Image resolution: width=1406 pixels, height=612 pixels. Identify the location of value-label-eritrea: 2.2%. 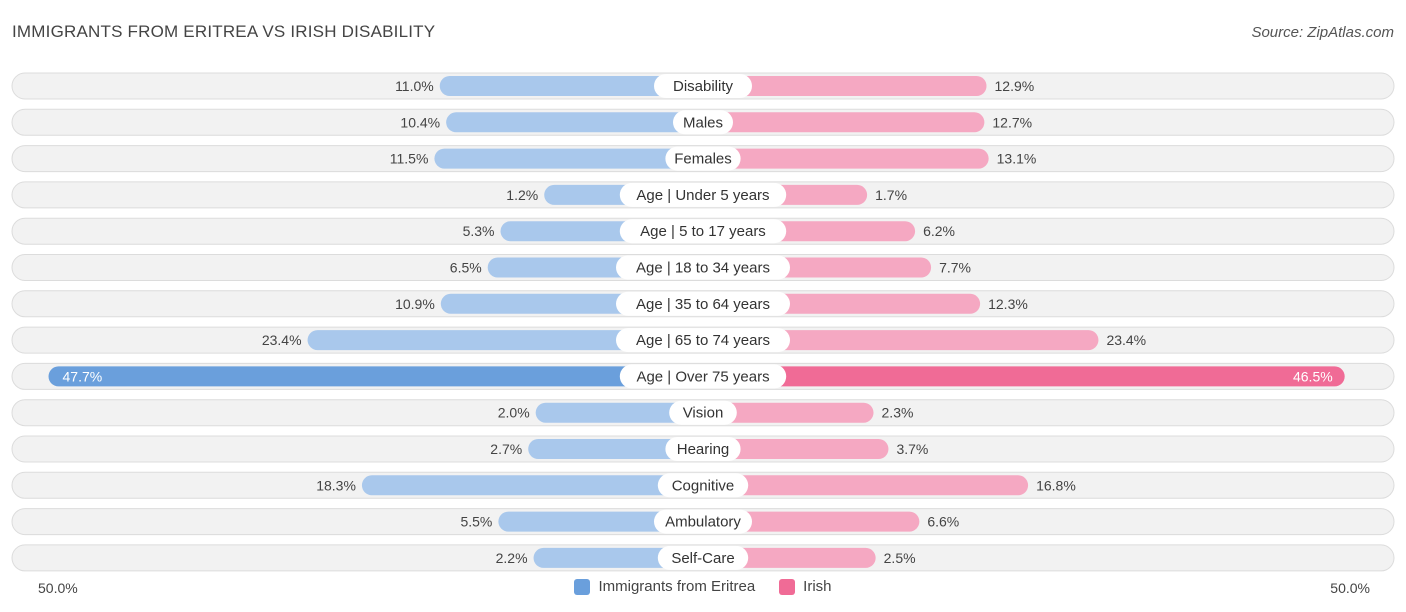
(512, 558).